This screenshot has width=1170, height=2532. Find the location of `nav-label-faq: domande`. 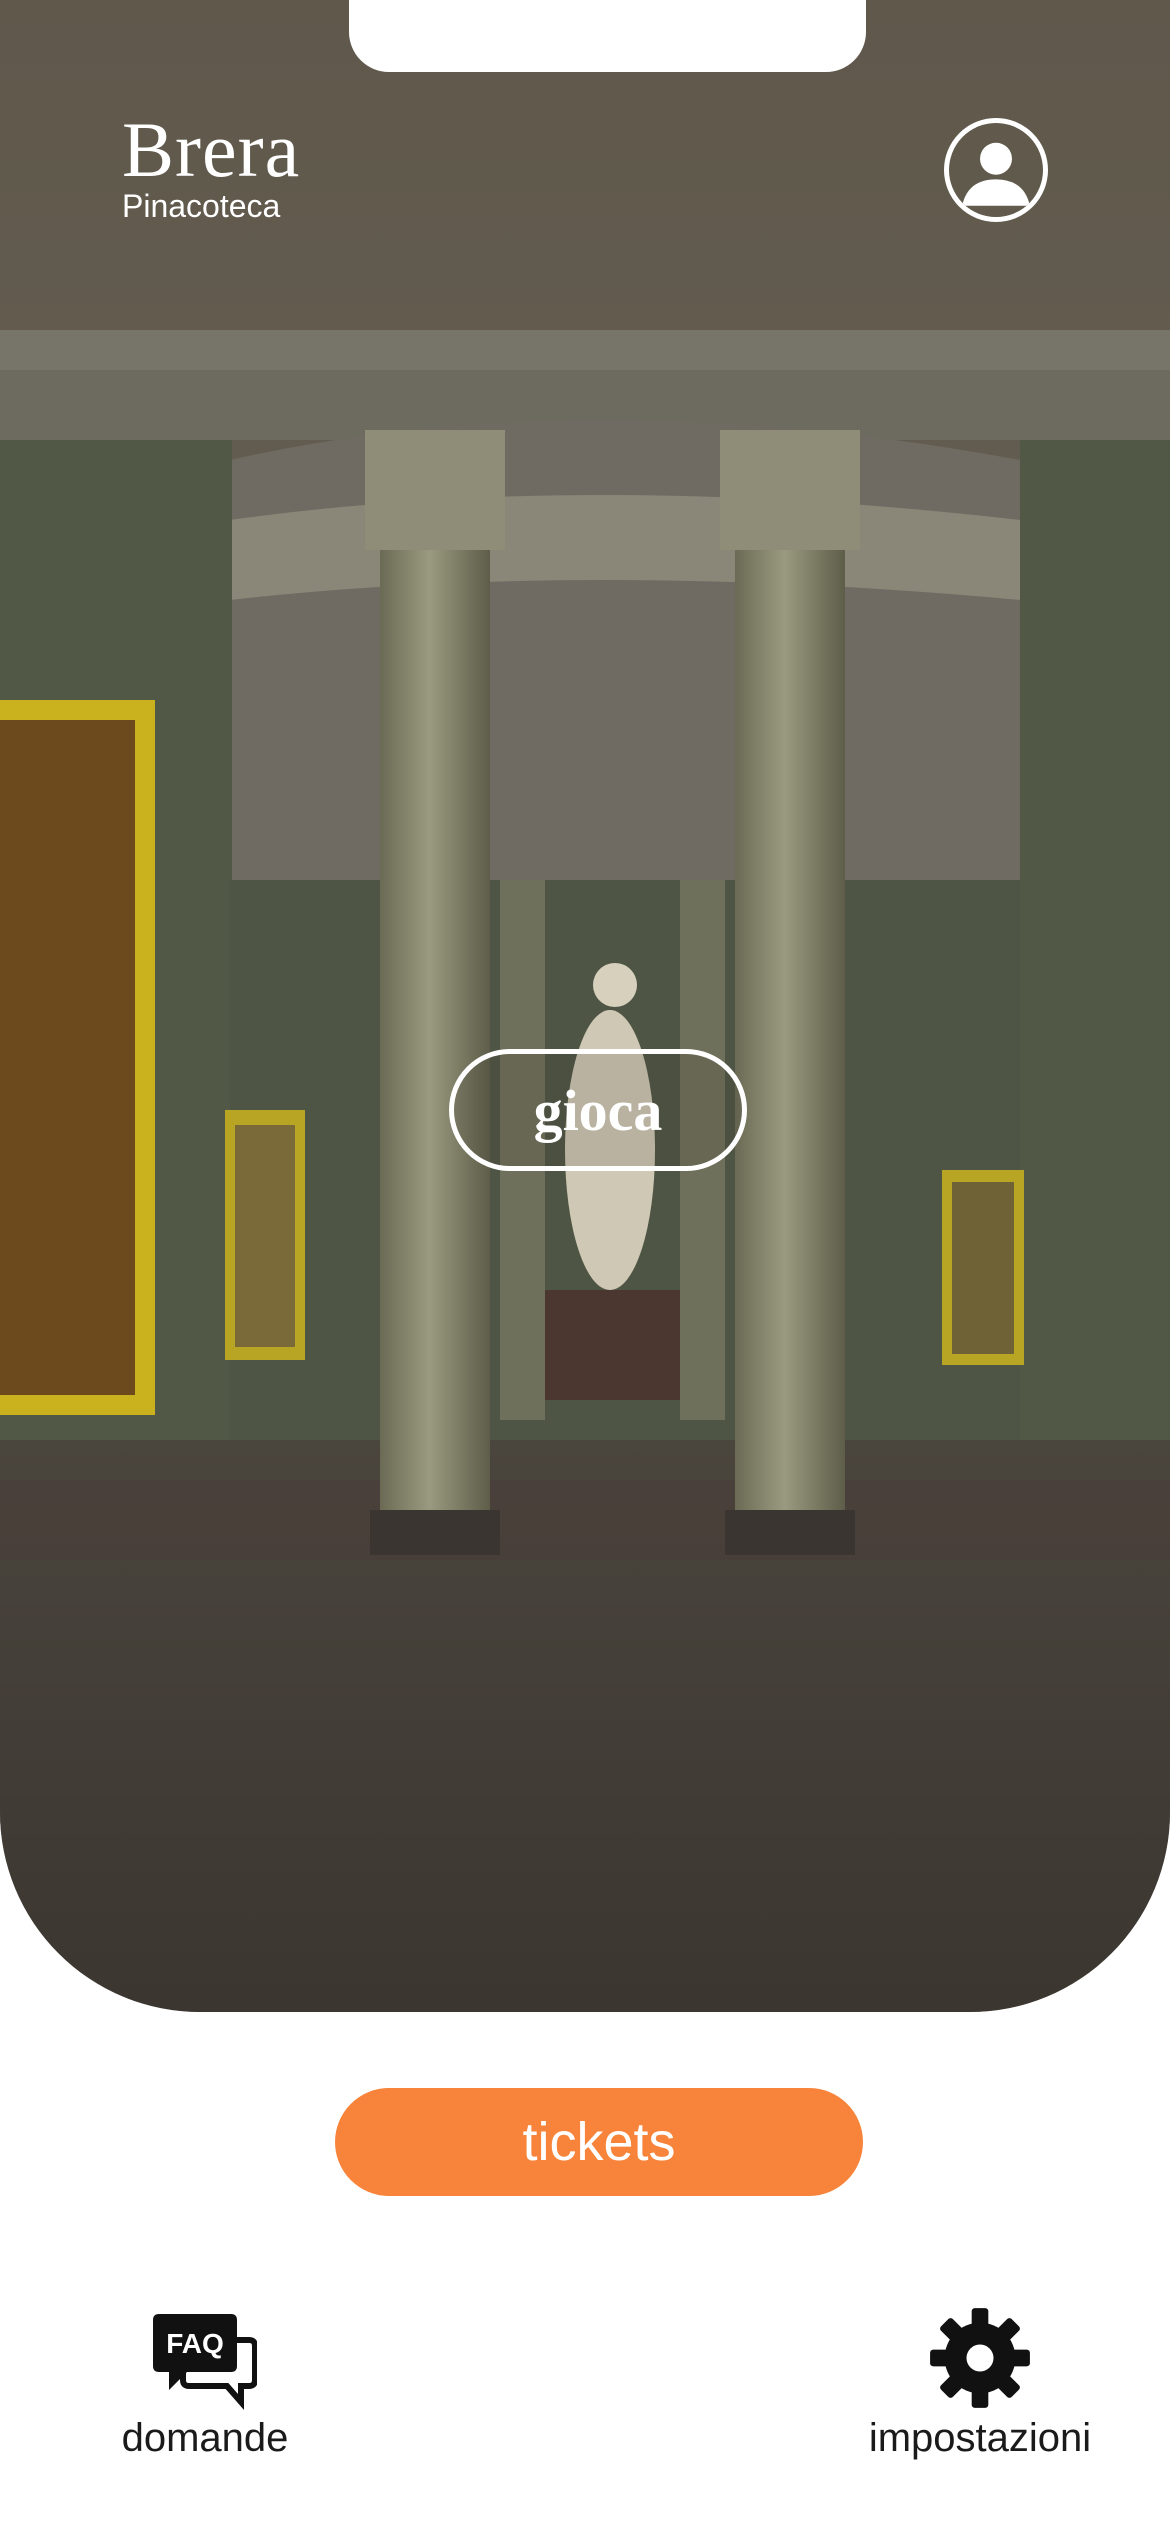

nav-label-faq: domande is located at coordinates (205, 2438).